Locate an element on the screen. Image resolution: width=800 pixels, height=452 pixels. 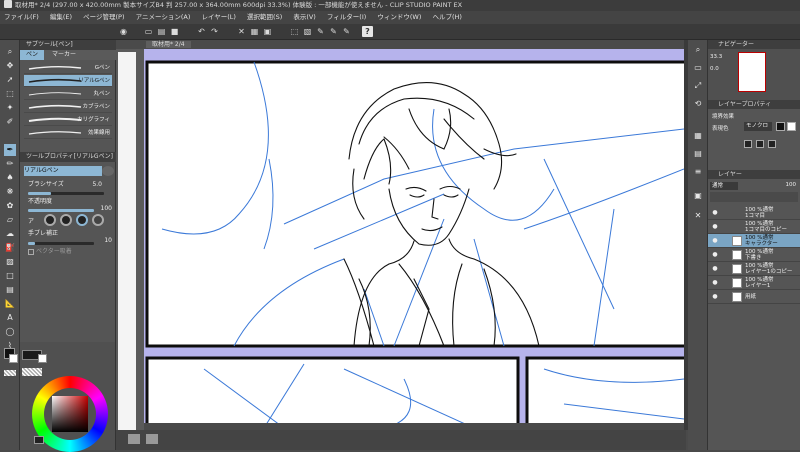
menu-edit: 編集(E) is located at coordinates (61, 17).